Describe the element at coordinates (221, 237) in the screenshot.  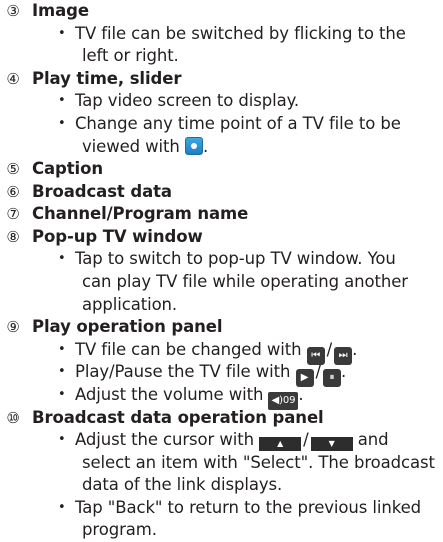
I see `item-popup-heading: ⑧ Pop-up TV window` at that location.